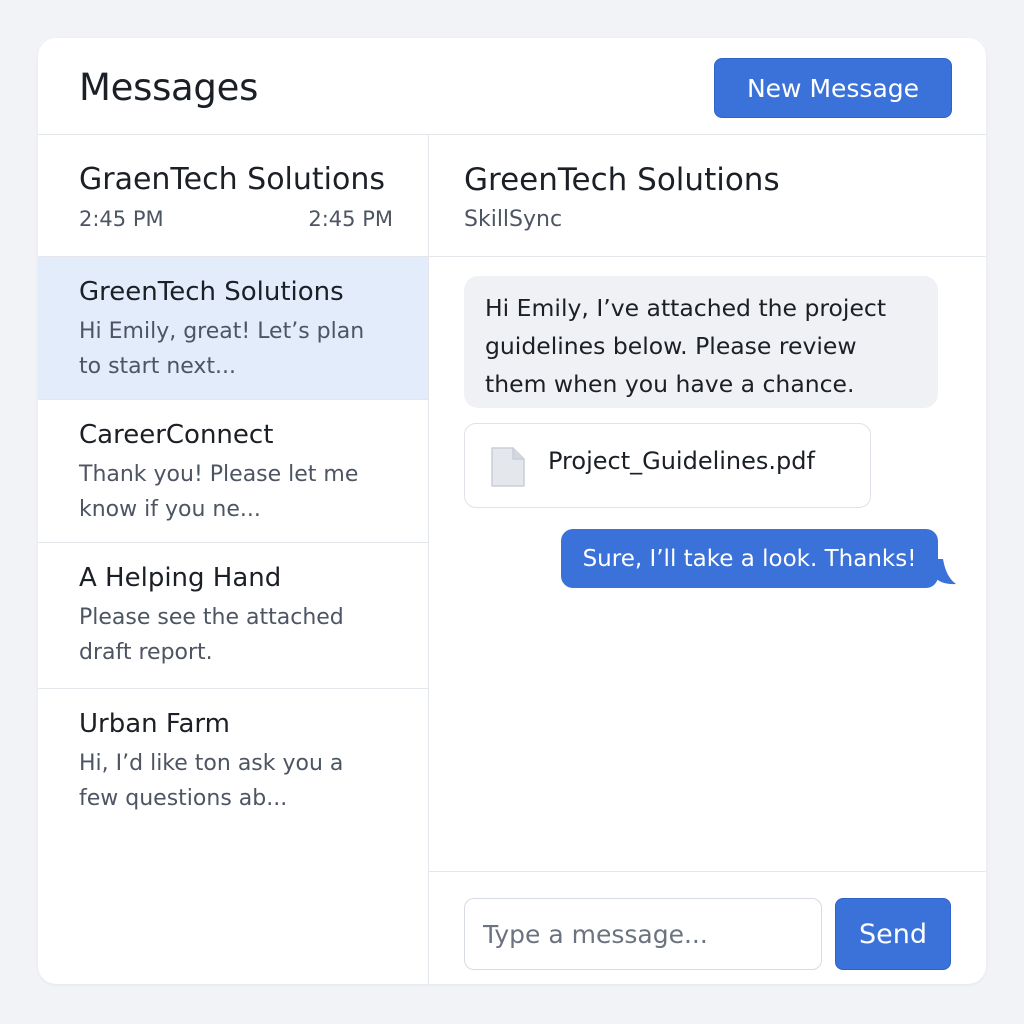  Describe the element at coordinates (232, 179) in the screenshot. I see `sidebar-header-name: GraenTech Solutions` at that location.